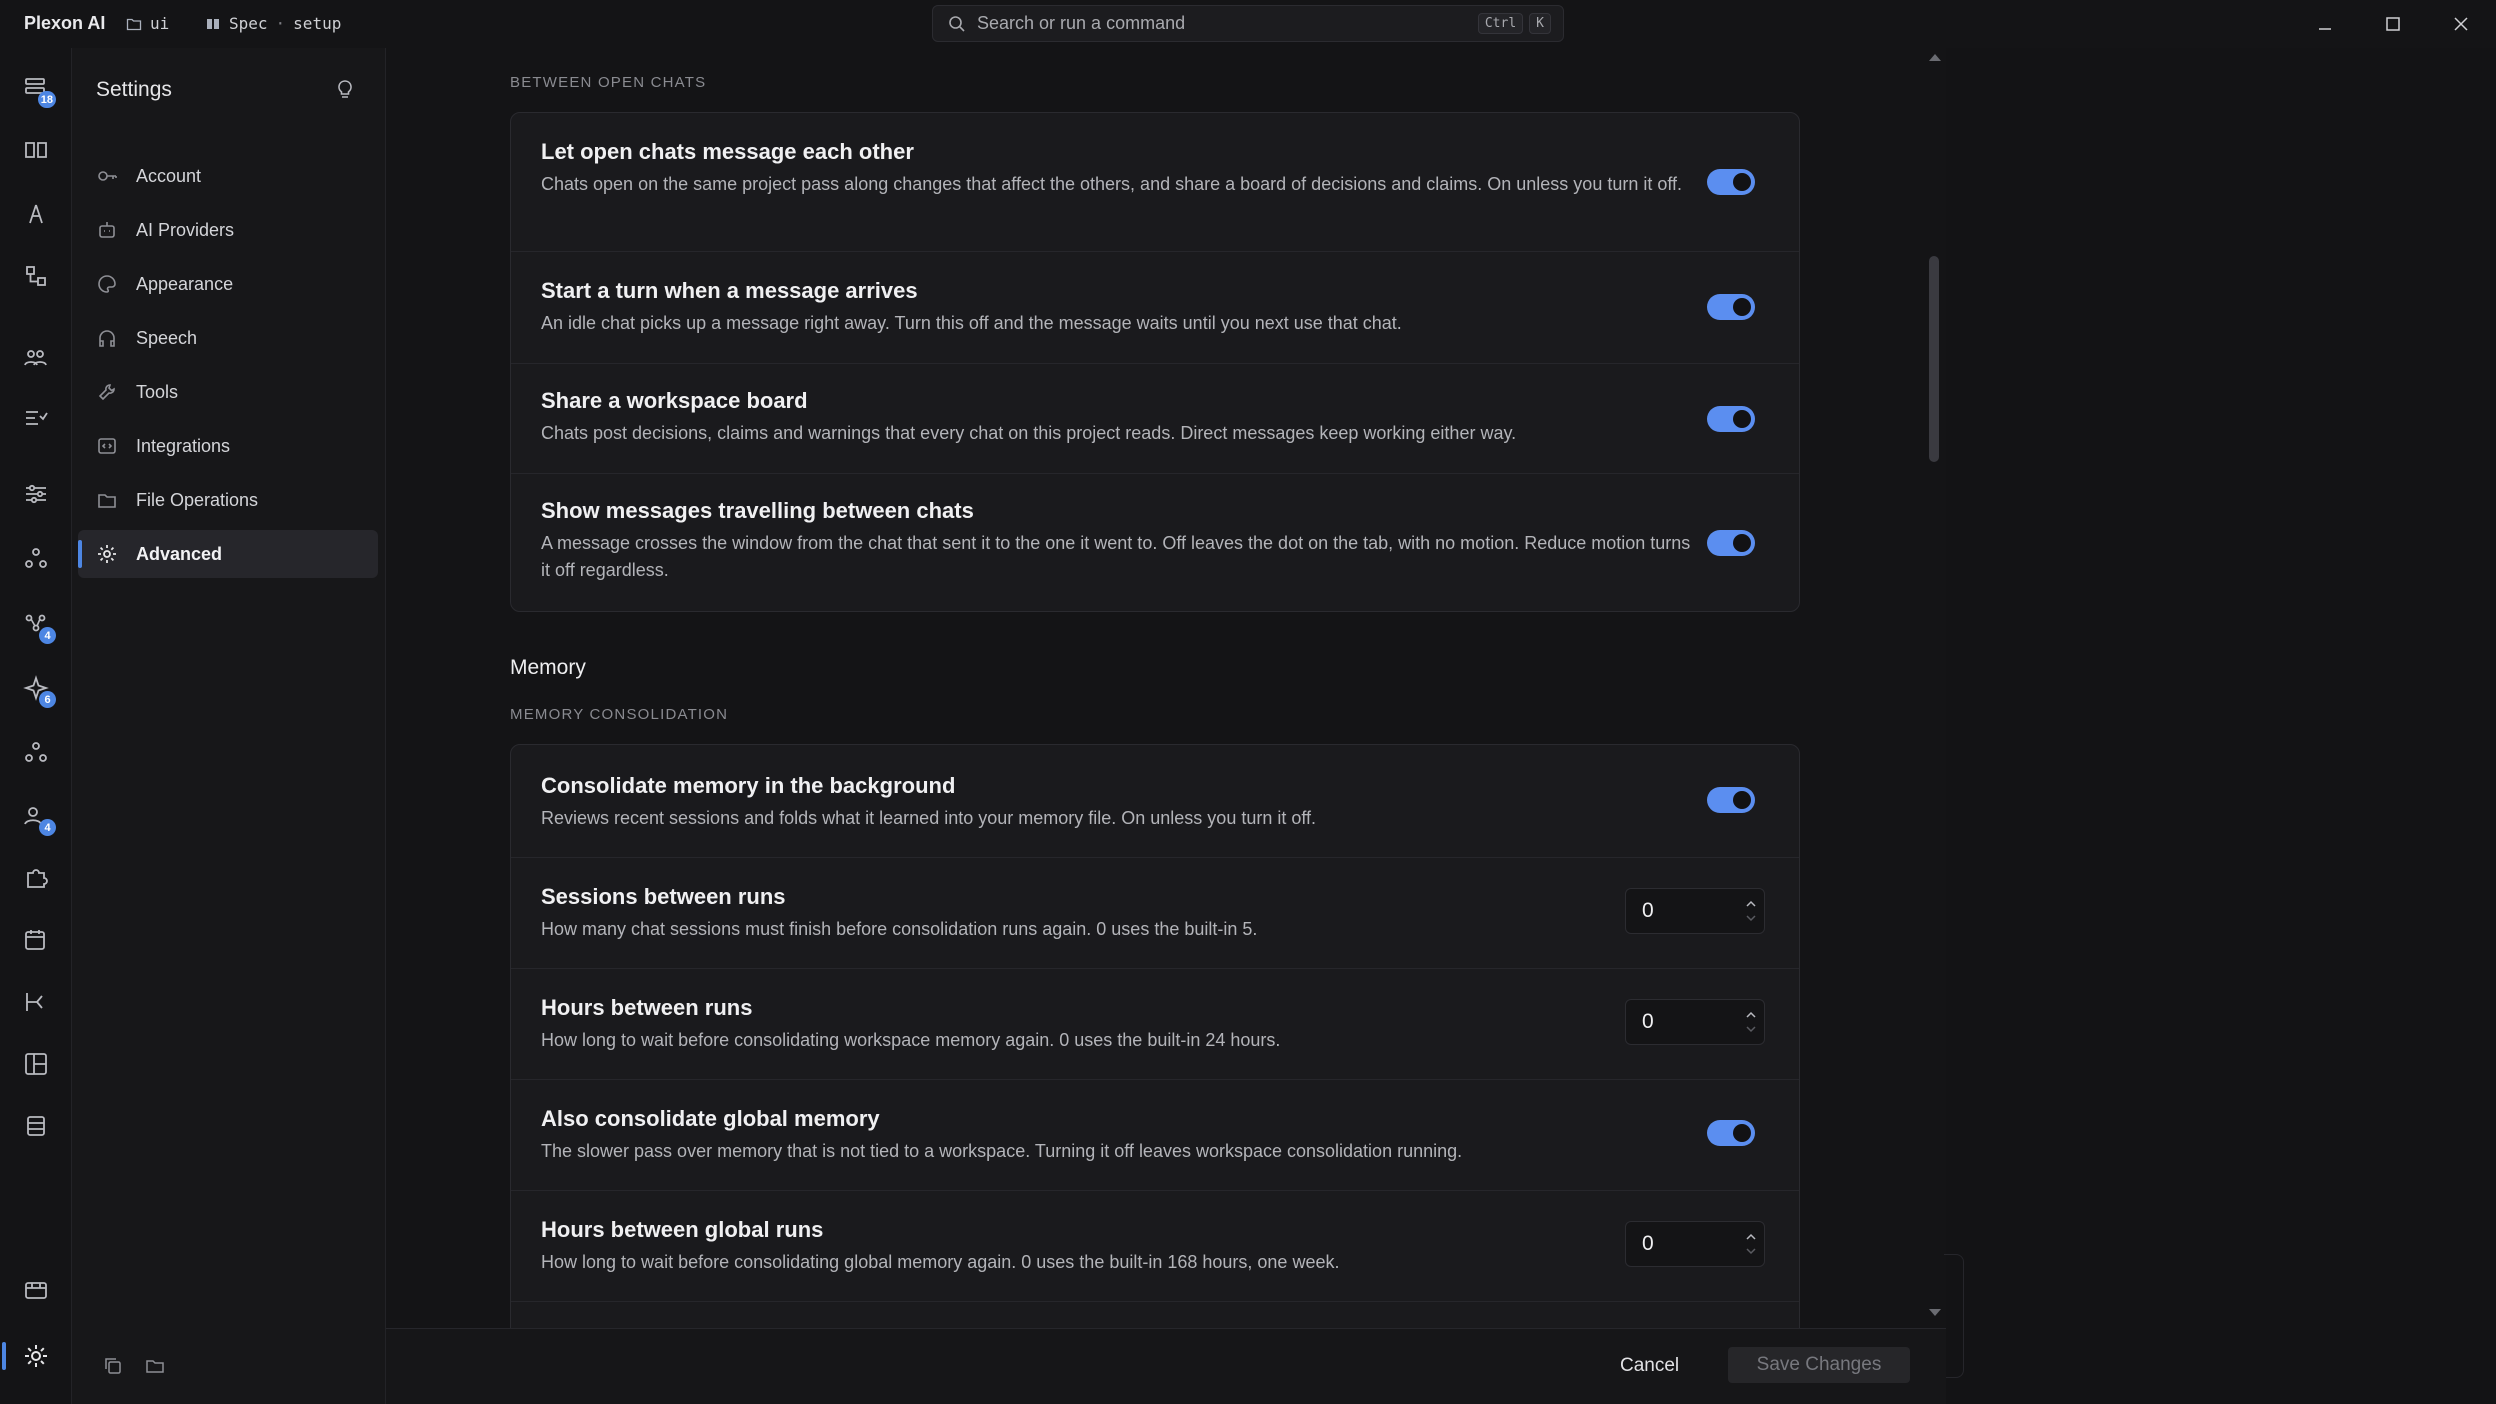 The image size is (2496, 1404). What do you see at coordinates (36, 752) in the screenshot?
I see `rail-graph` at bounding box center [36, 752].